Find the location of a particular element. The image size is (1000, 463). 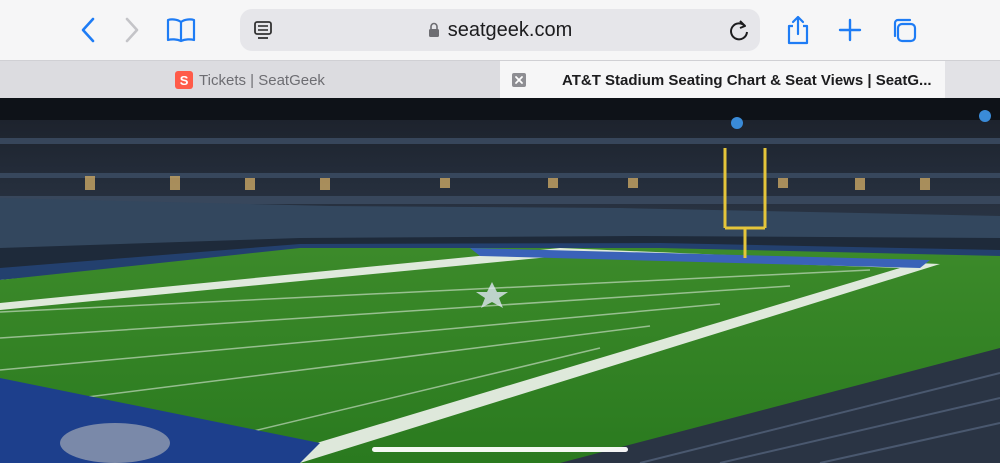

book-icon is located at coordinates (181, 30).